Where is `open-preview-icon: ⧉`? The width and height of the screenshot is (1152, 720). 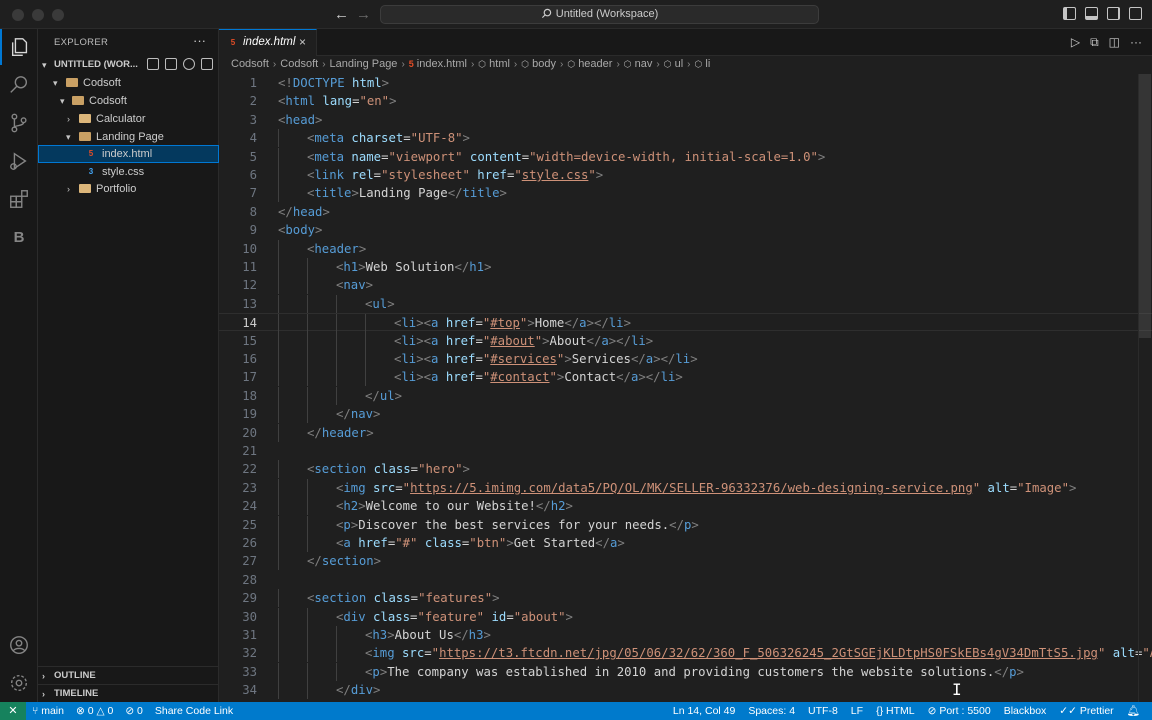
open-preview-icon: ⧉ is located at coordinates (1094, 42).